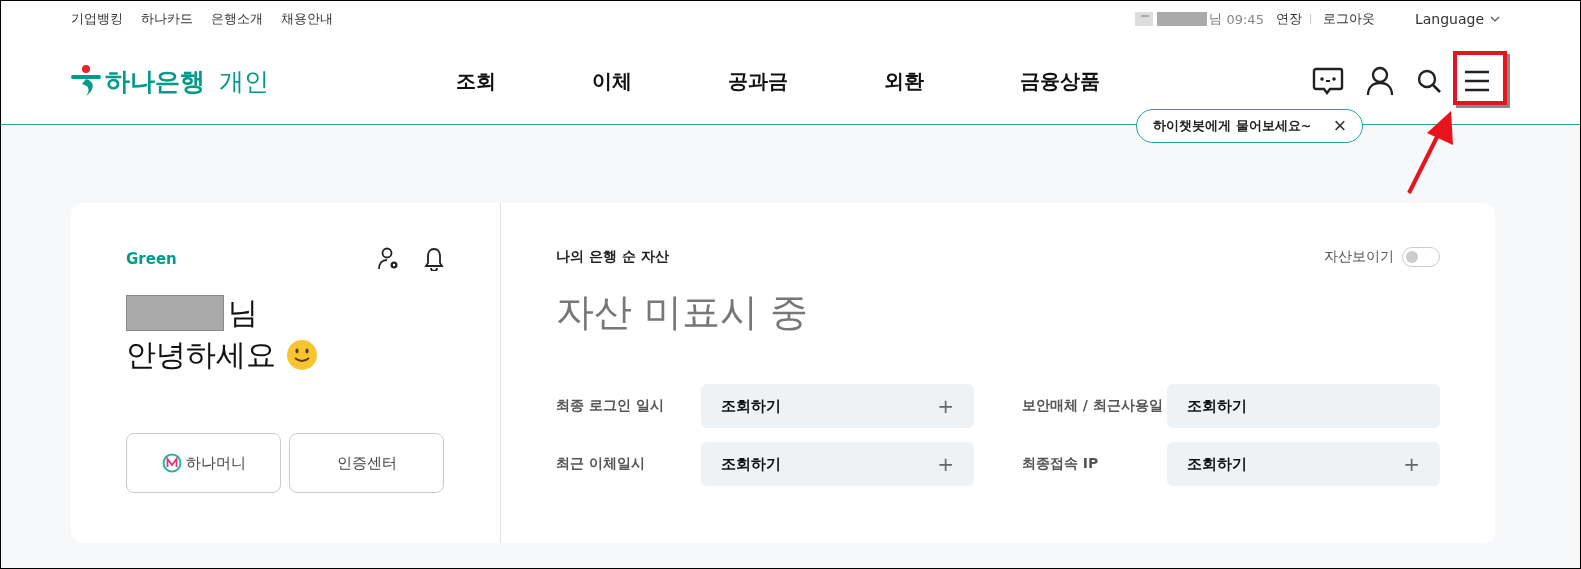  Describe the element at coordinates (389, 259) in the screenshot. I see `user-settings-icon` at that location.